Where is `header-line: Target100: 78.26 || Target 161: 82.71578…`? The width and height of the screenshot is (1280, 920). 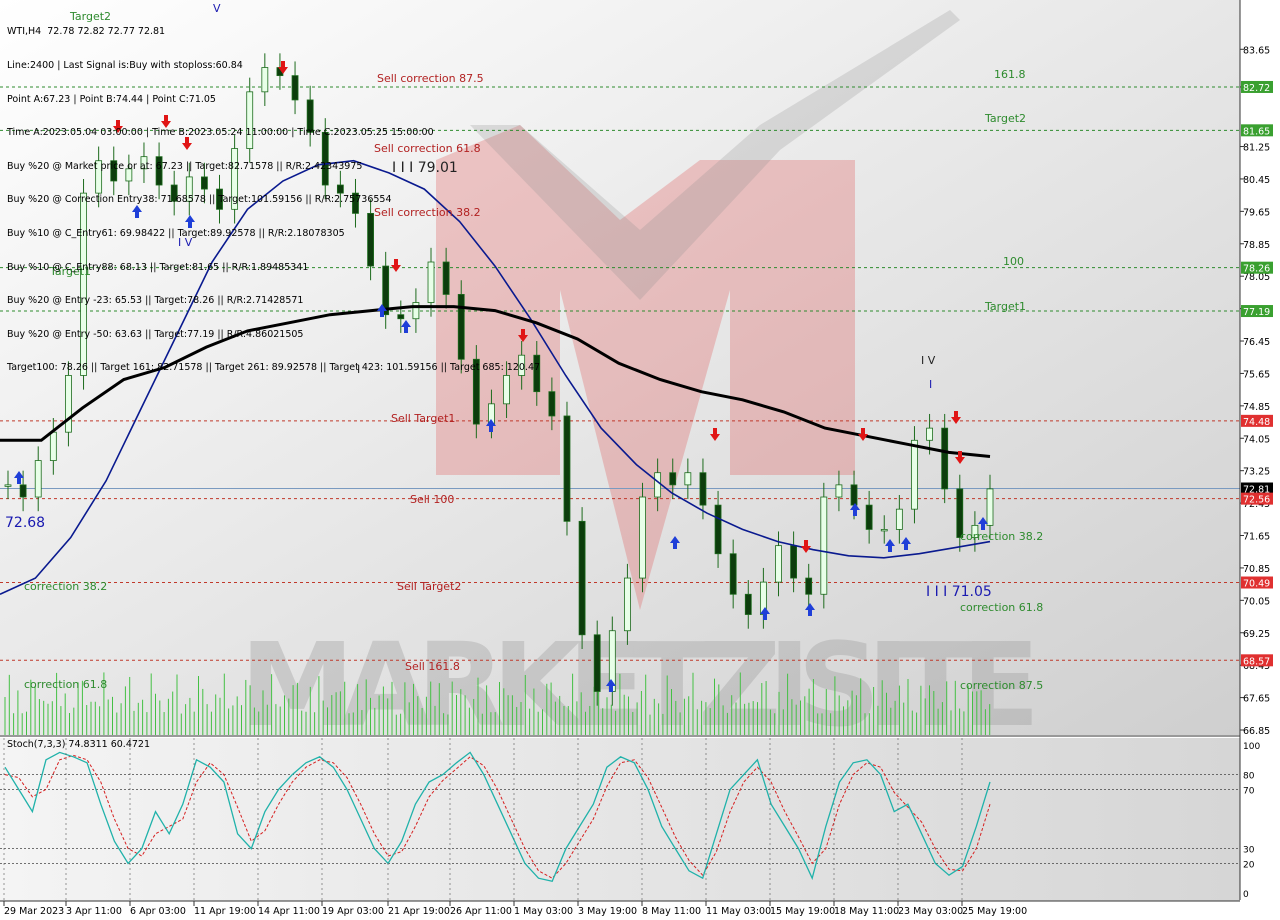
header-line: Target100: 78.26 || Target 161: 82.71578… is located at coordinates (274, 368).